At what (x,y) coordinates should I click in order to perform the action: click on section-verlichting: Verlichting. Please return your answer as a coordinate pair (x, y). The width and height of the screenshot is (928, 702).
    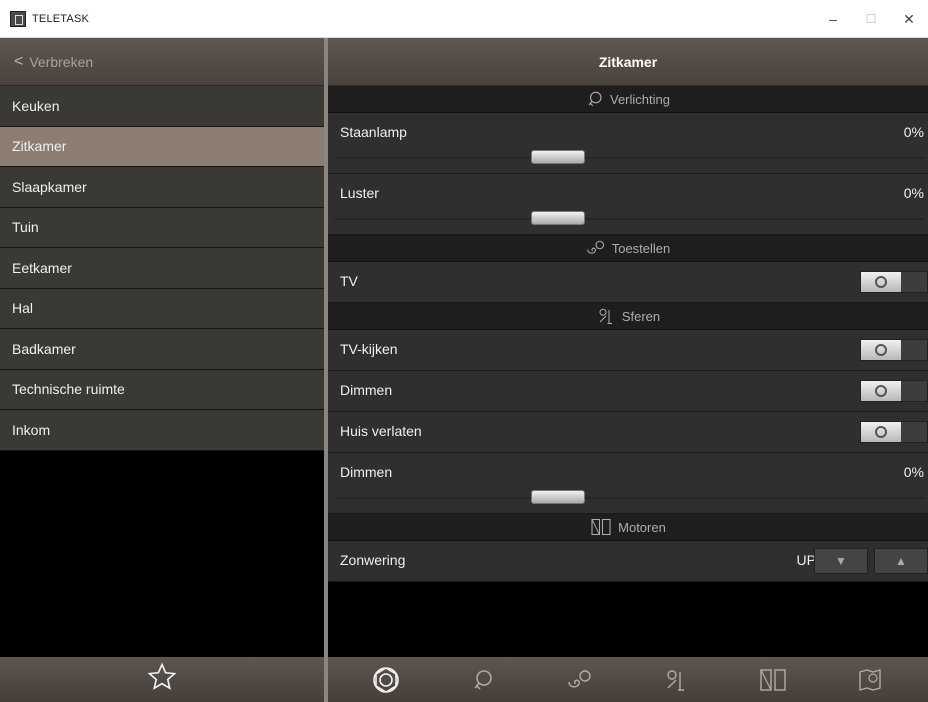
    Looking at the image, I should click on (628, 99).